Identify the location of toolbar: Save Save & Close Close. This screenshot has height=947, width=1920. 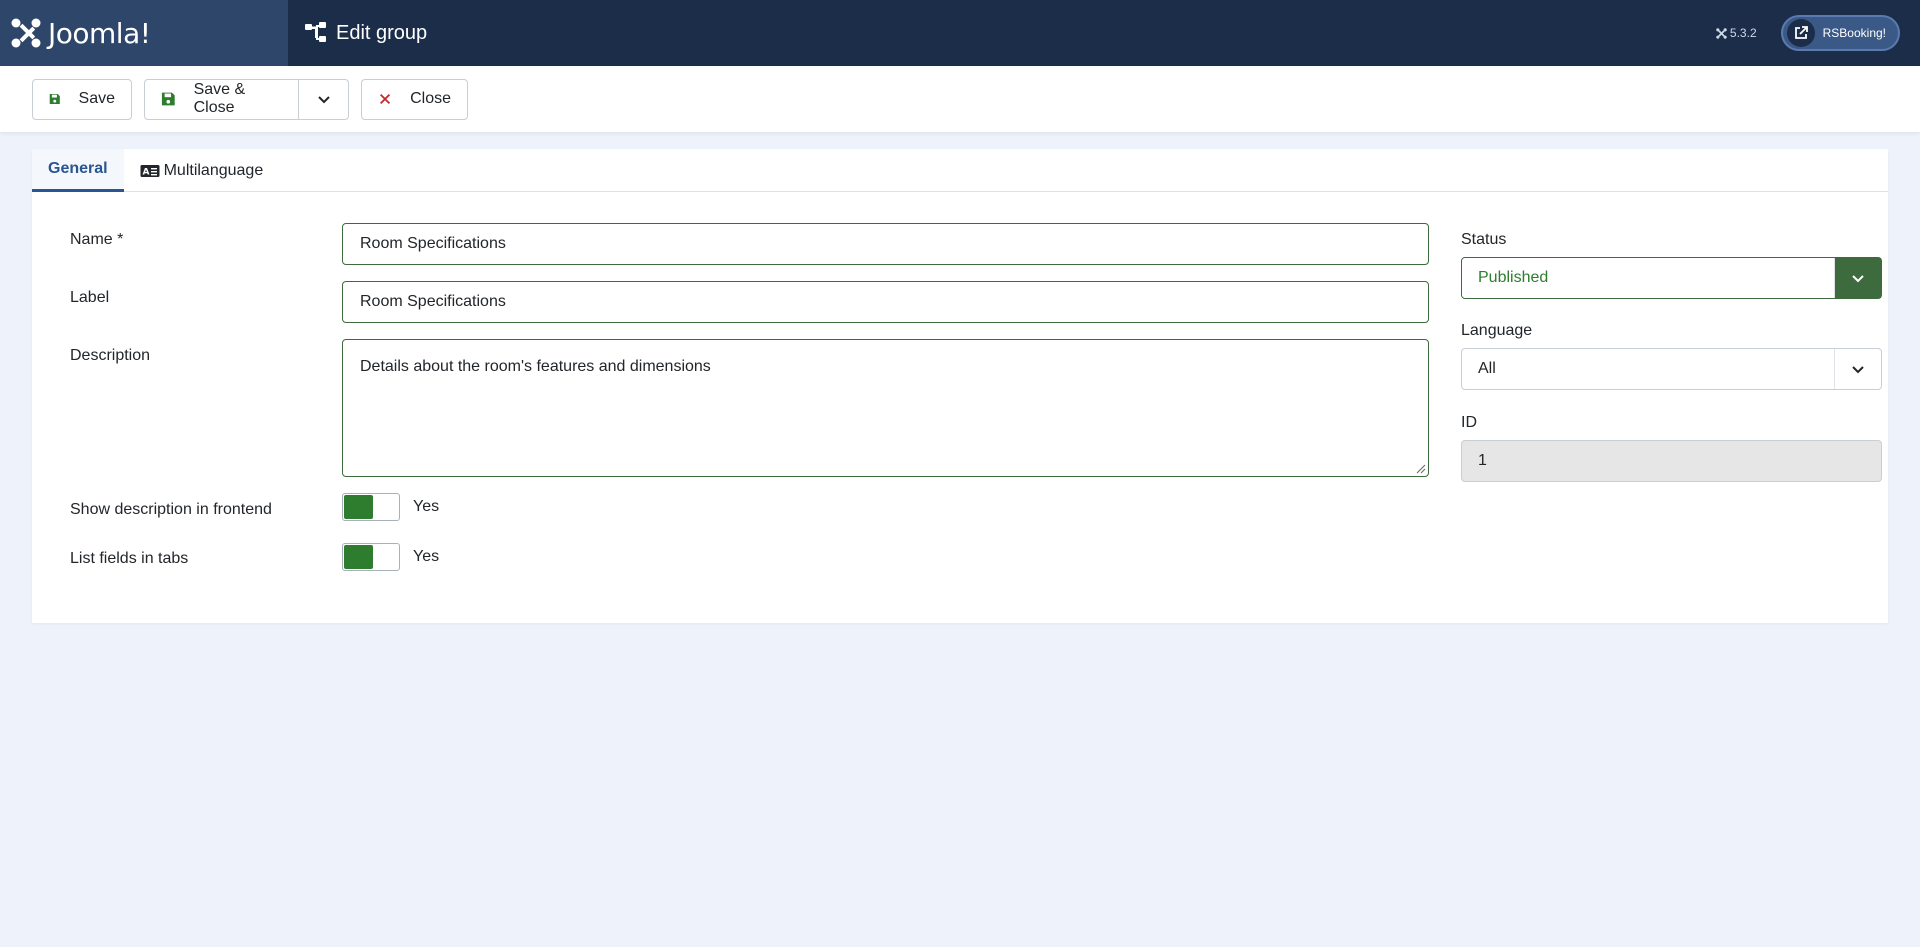
(960, 99).